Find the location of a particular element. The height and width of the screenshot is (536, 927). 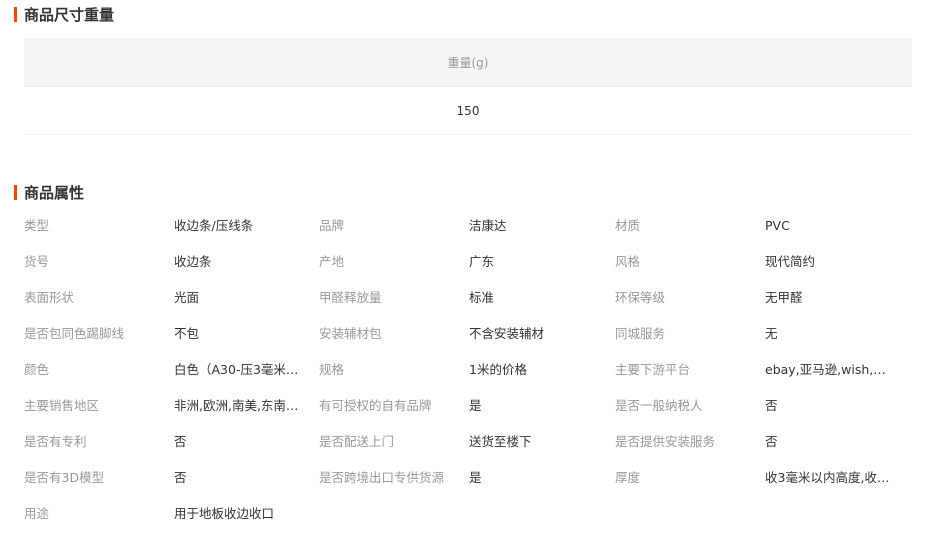

attribute-key: 货号 is located at coordinates (37, 261).